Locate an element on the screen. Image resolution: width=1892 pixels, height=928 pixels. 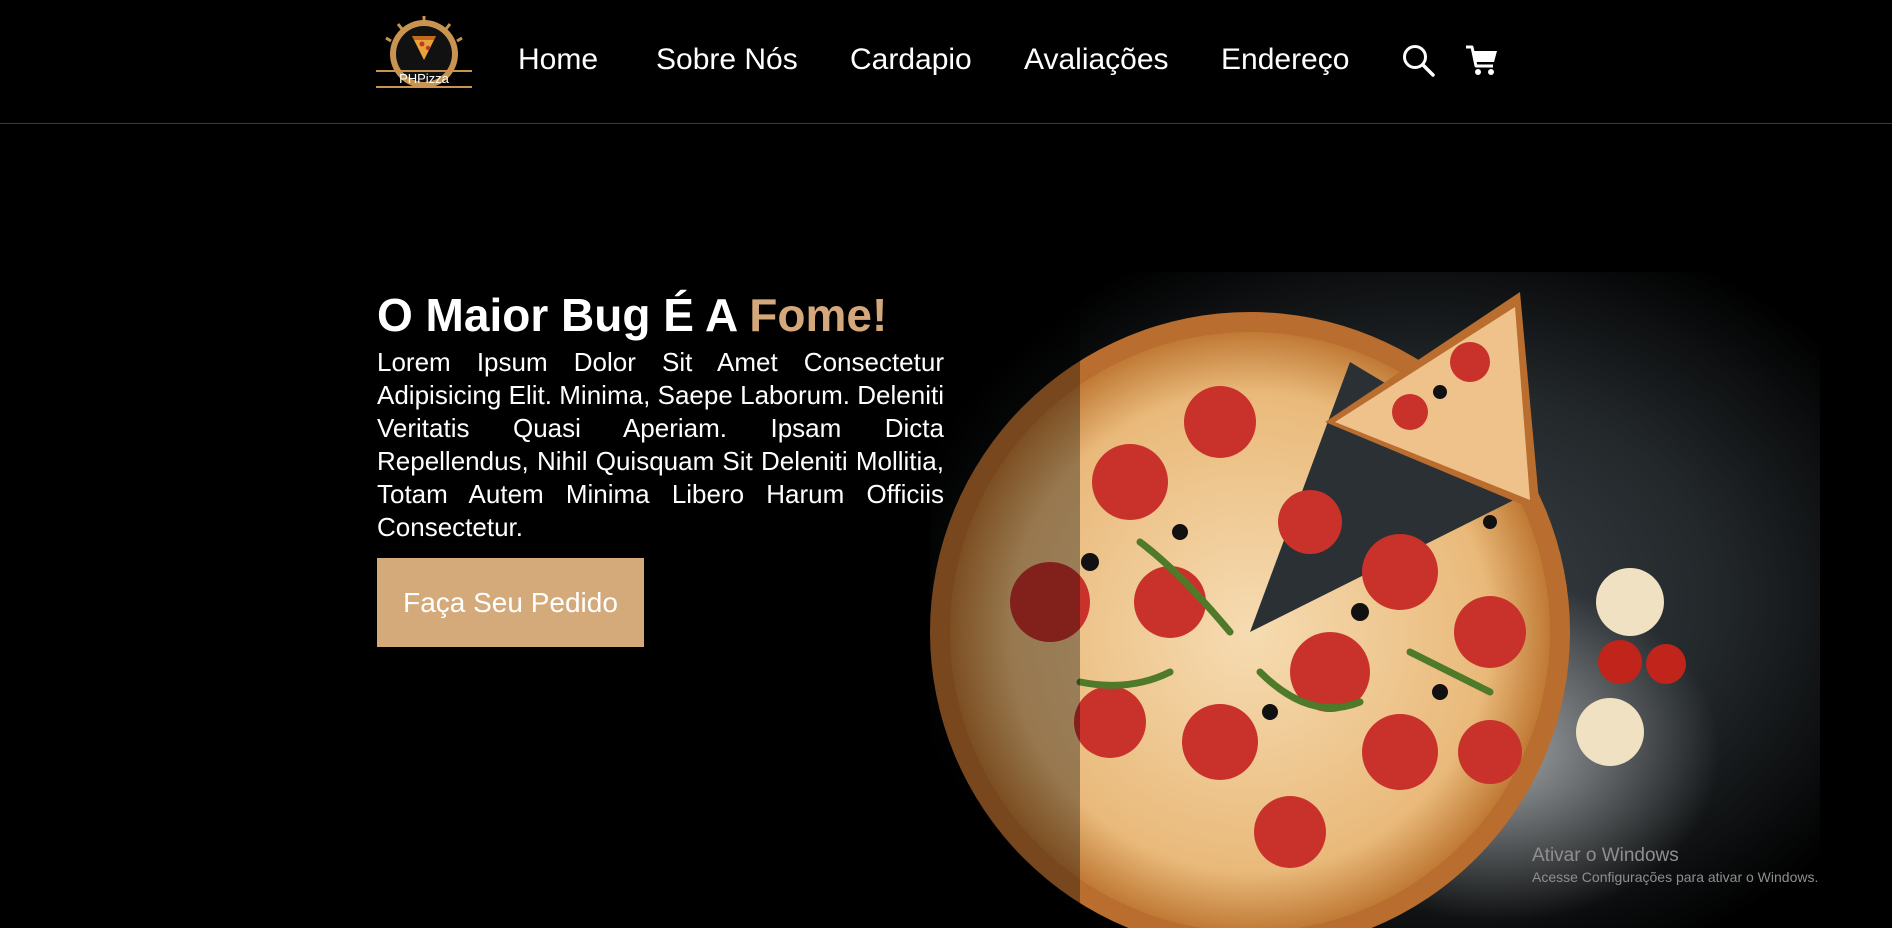
logo-text: PHPizza is located at coordinates (424, 78).